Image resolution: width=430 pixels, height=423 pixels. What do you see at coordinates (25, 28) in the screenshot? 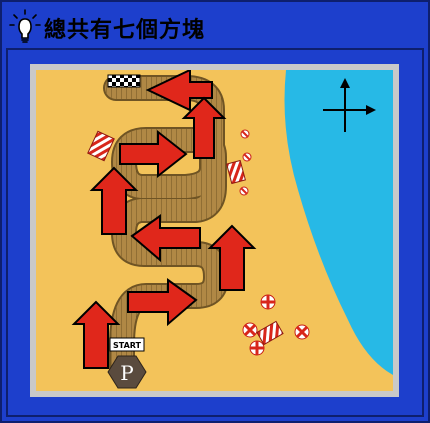
I see `lightbulb-icon` at bounding box center [25, 28].